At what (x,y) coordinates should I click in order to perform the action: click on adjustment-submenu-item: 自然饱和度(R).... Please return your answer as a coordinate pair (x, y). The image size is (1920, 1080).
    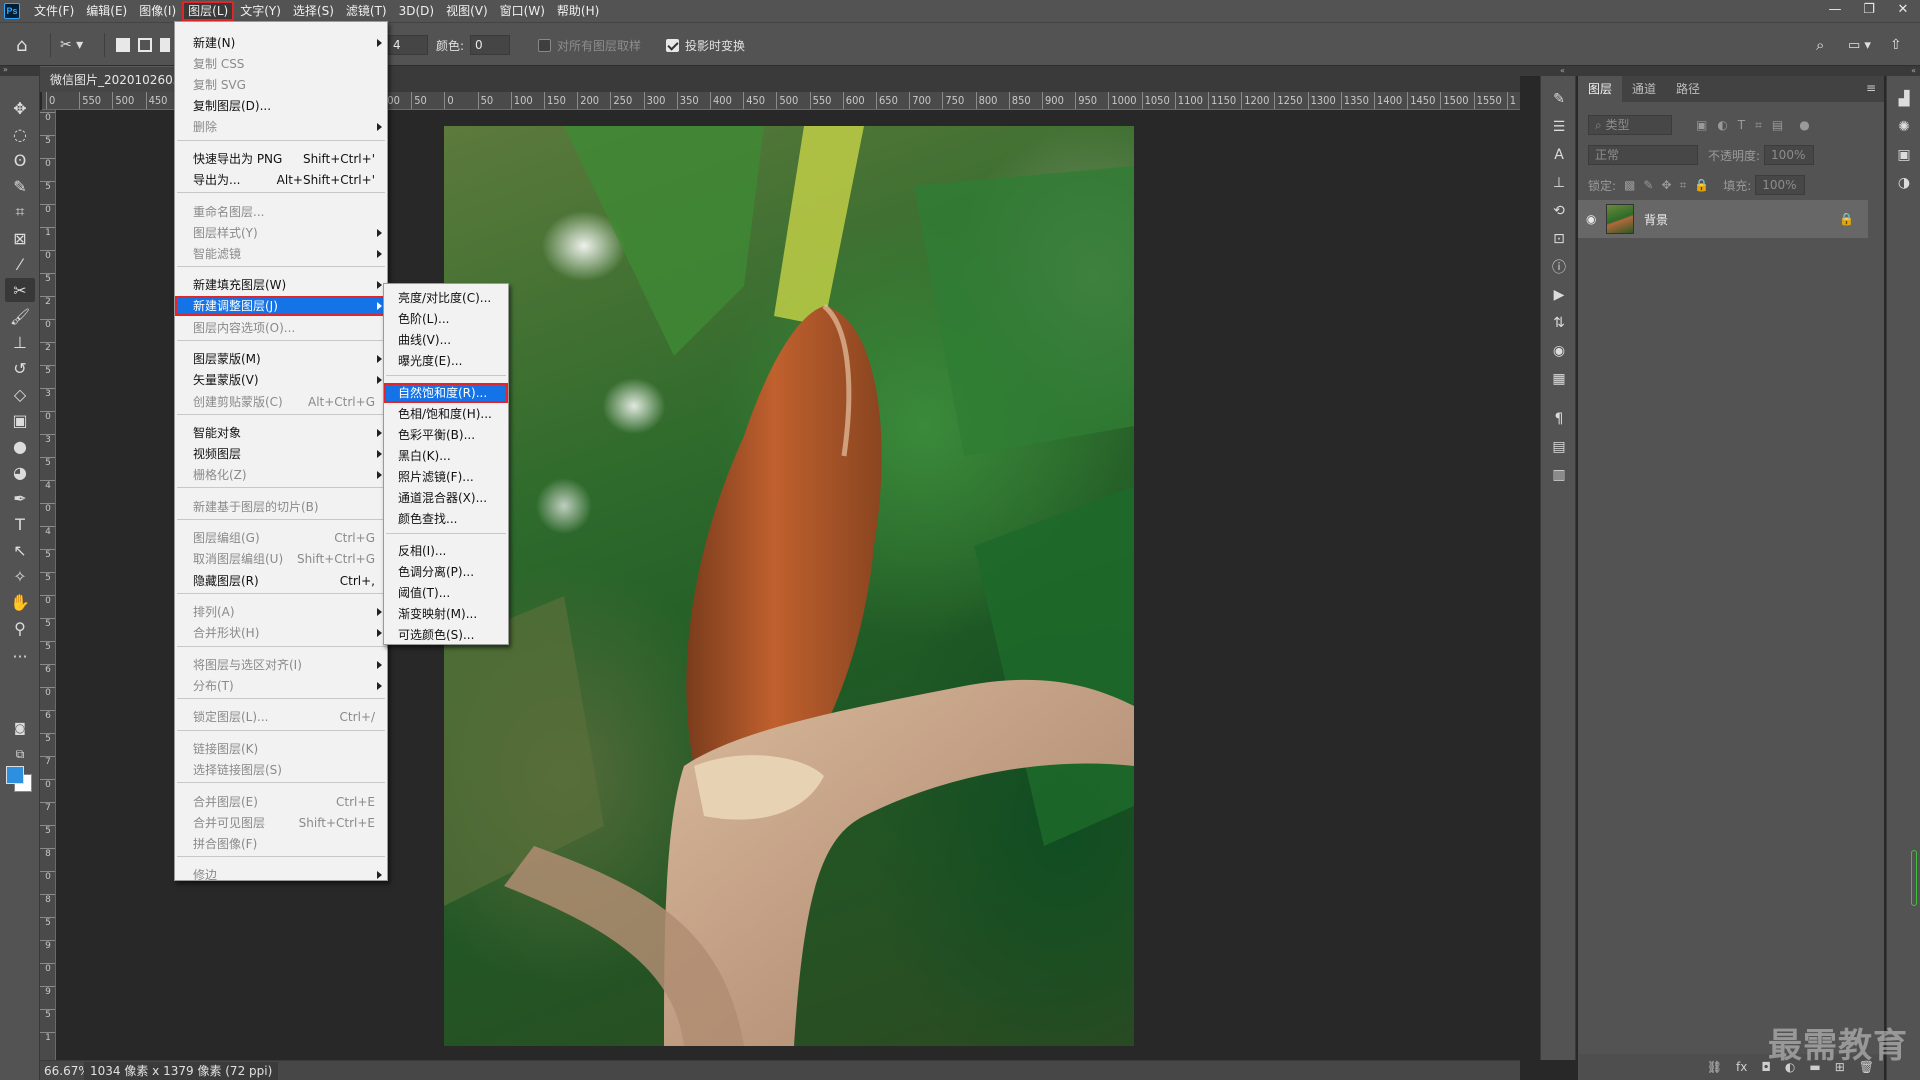
    Looking at the image, I should click on (446, 393).